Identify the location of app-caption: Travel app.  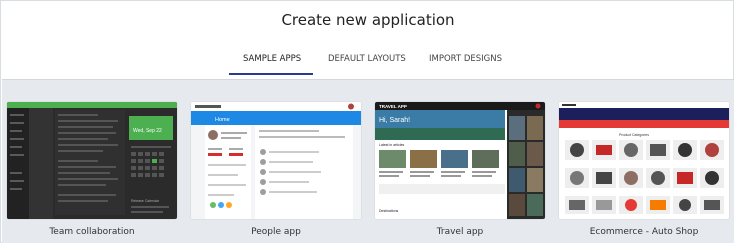
(460, 232).